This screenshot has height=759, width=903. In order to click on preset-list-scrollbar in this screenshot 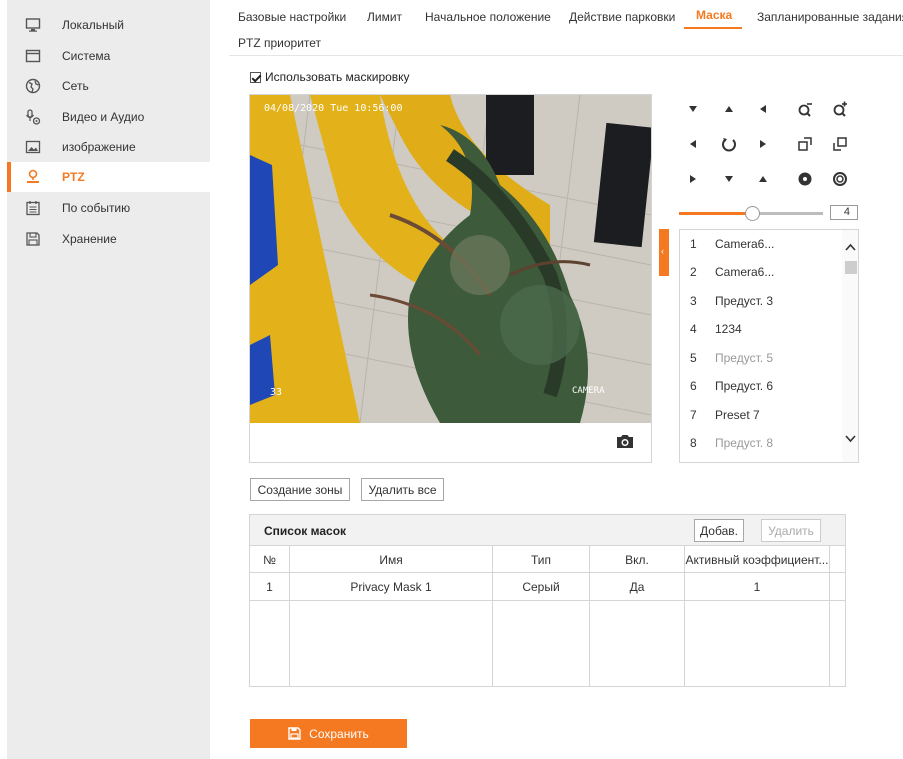, I will do `click(850, 346)`.